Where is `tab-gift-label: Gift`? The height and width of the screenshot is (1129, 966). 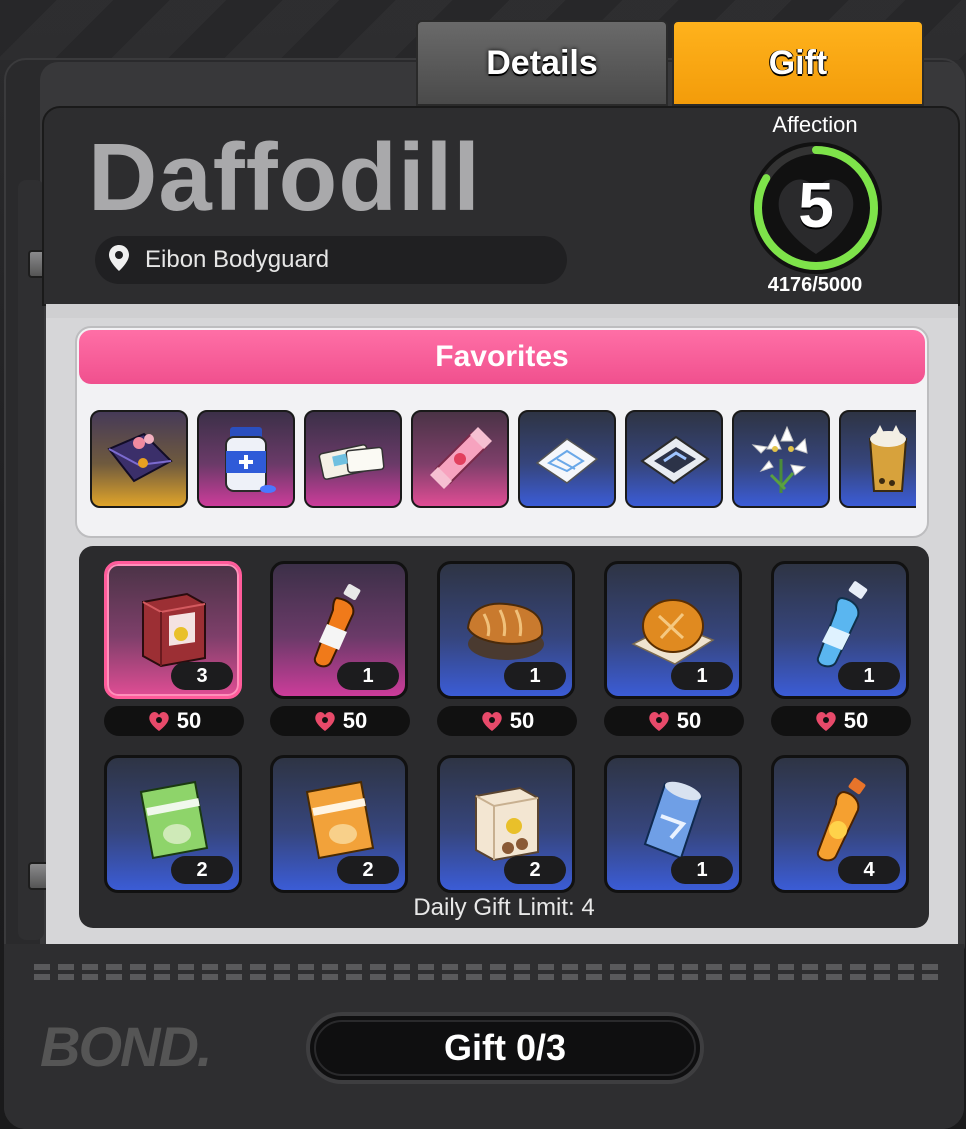
tab-gift-label: Gift is located at coordinates (798, 62).